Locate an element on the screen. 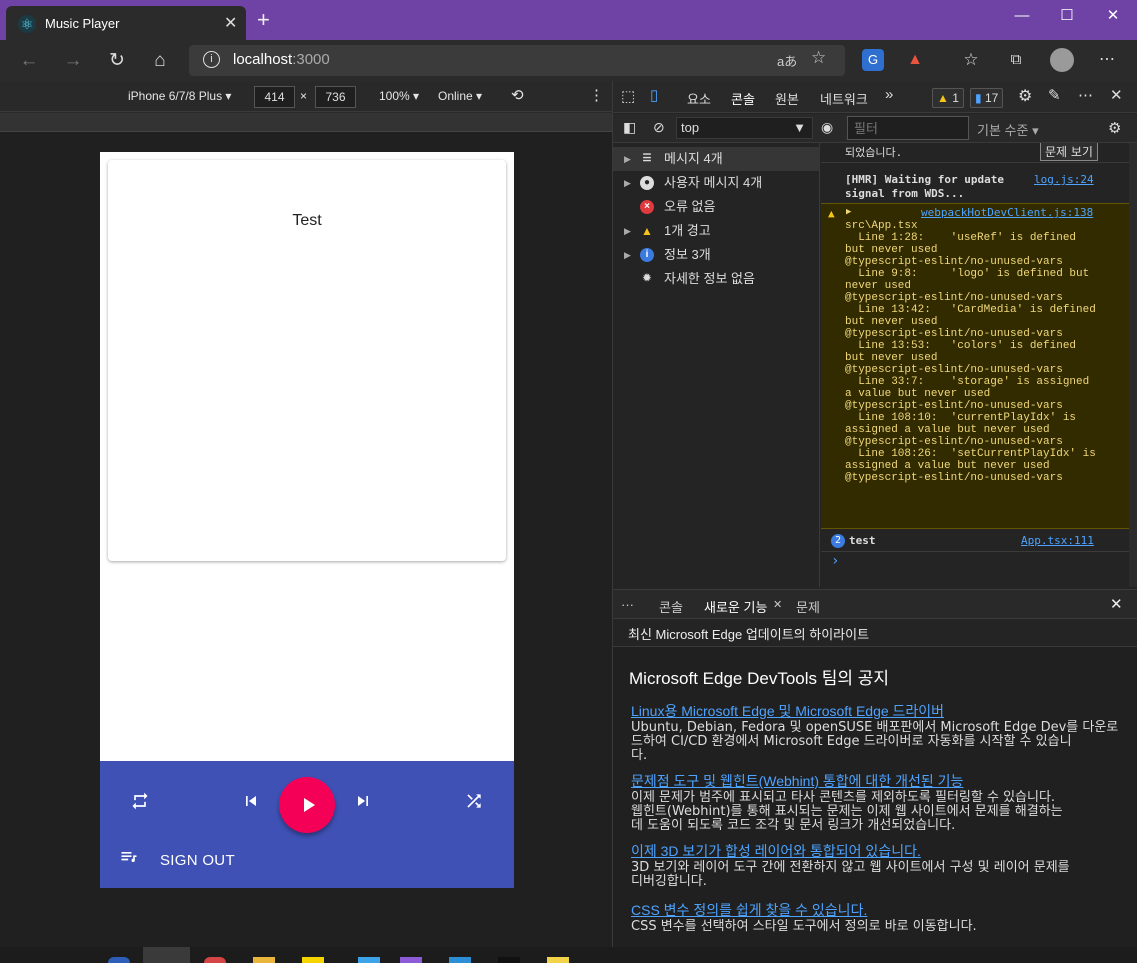 This screenshot has height=963, width=1137. console-scrollbar is located at coordinates (1133, 365).